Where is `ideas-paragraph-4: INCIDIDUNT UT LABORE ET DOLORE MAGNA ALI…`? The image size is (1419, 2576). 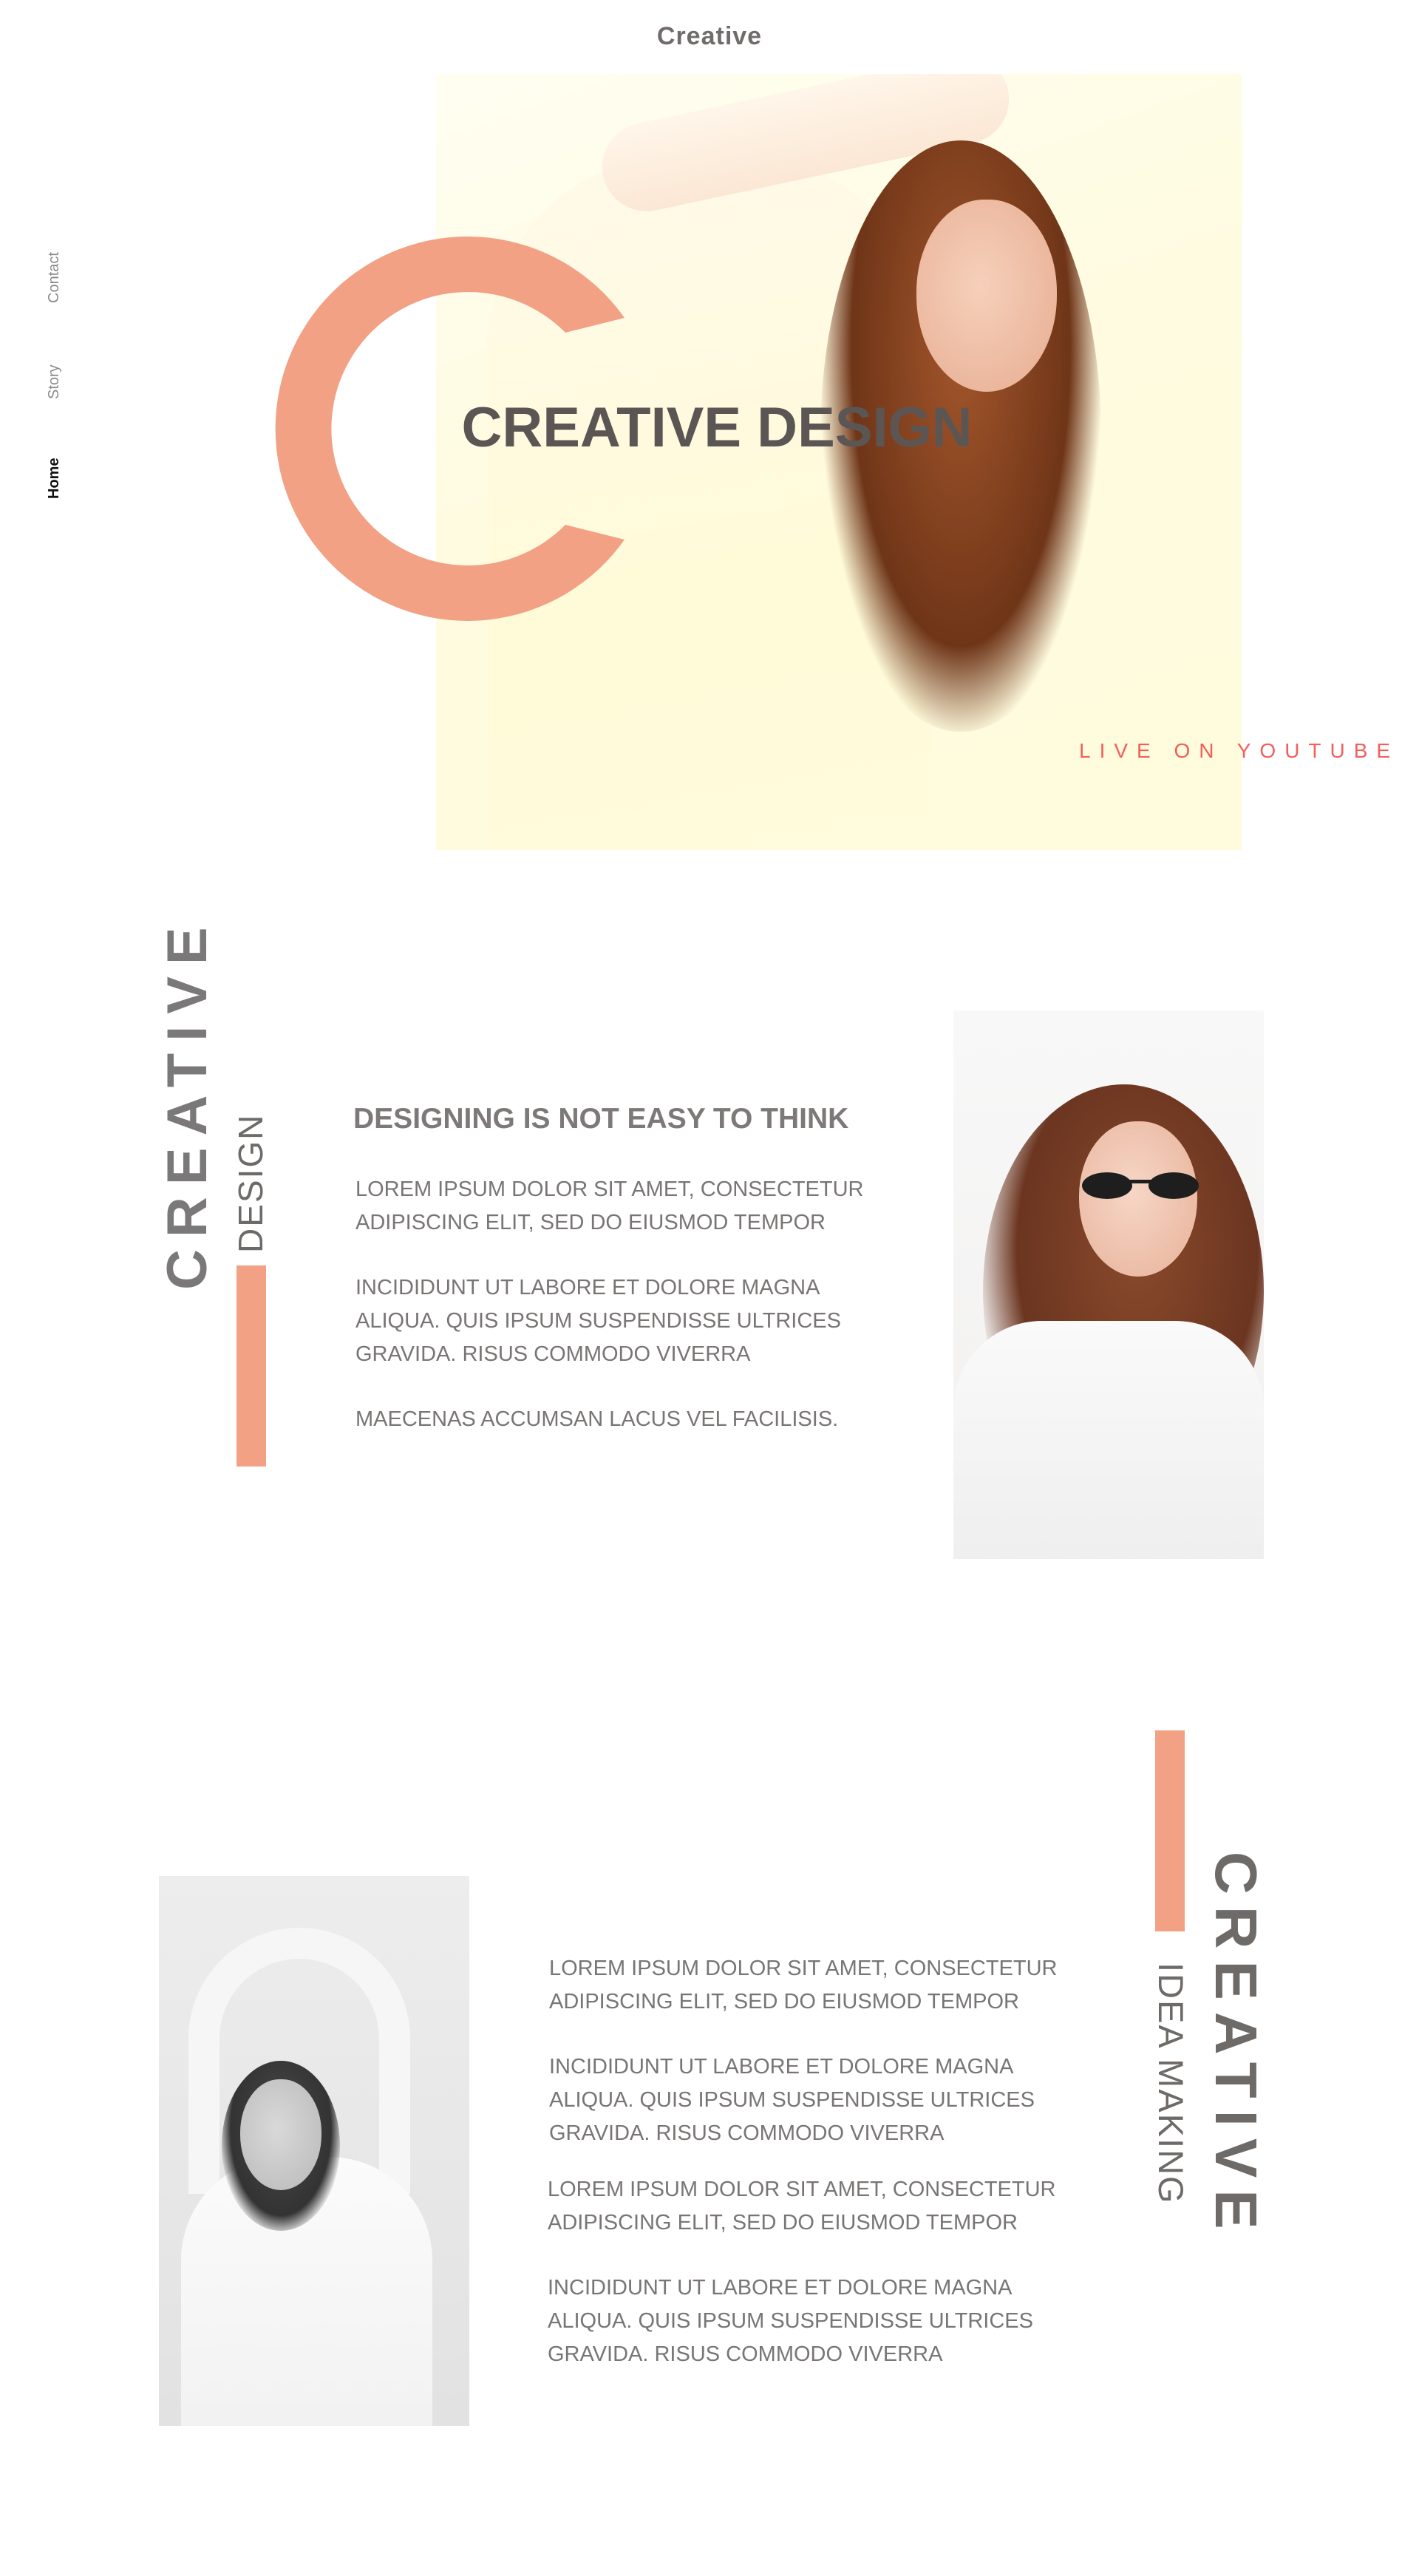 ideas-paragraph-4: INCIDIDUNT UT LABORE ET DOLORE MAGNA ALI… is located at coordinates (790, 2321).